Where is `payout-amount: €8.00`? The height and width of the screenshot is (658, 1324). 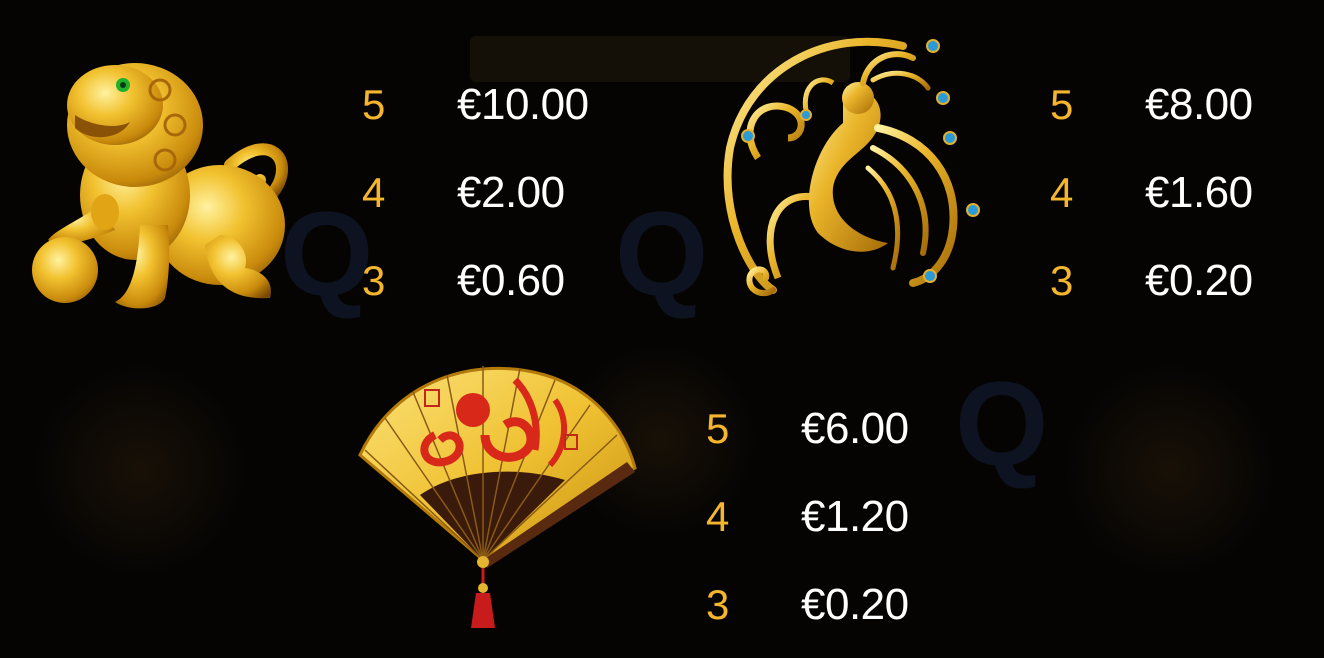 payout-amount: €8.00 is located at coordinates (1199, 104).